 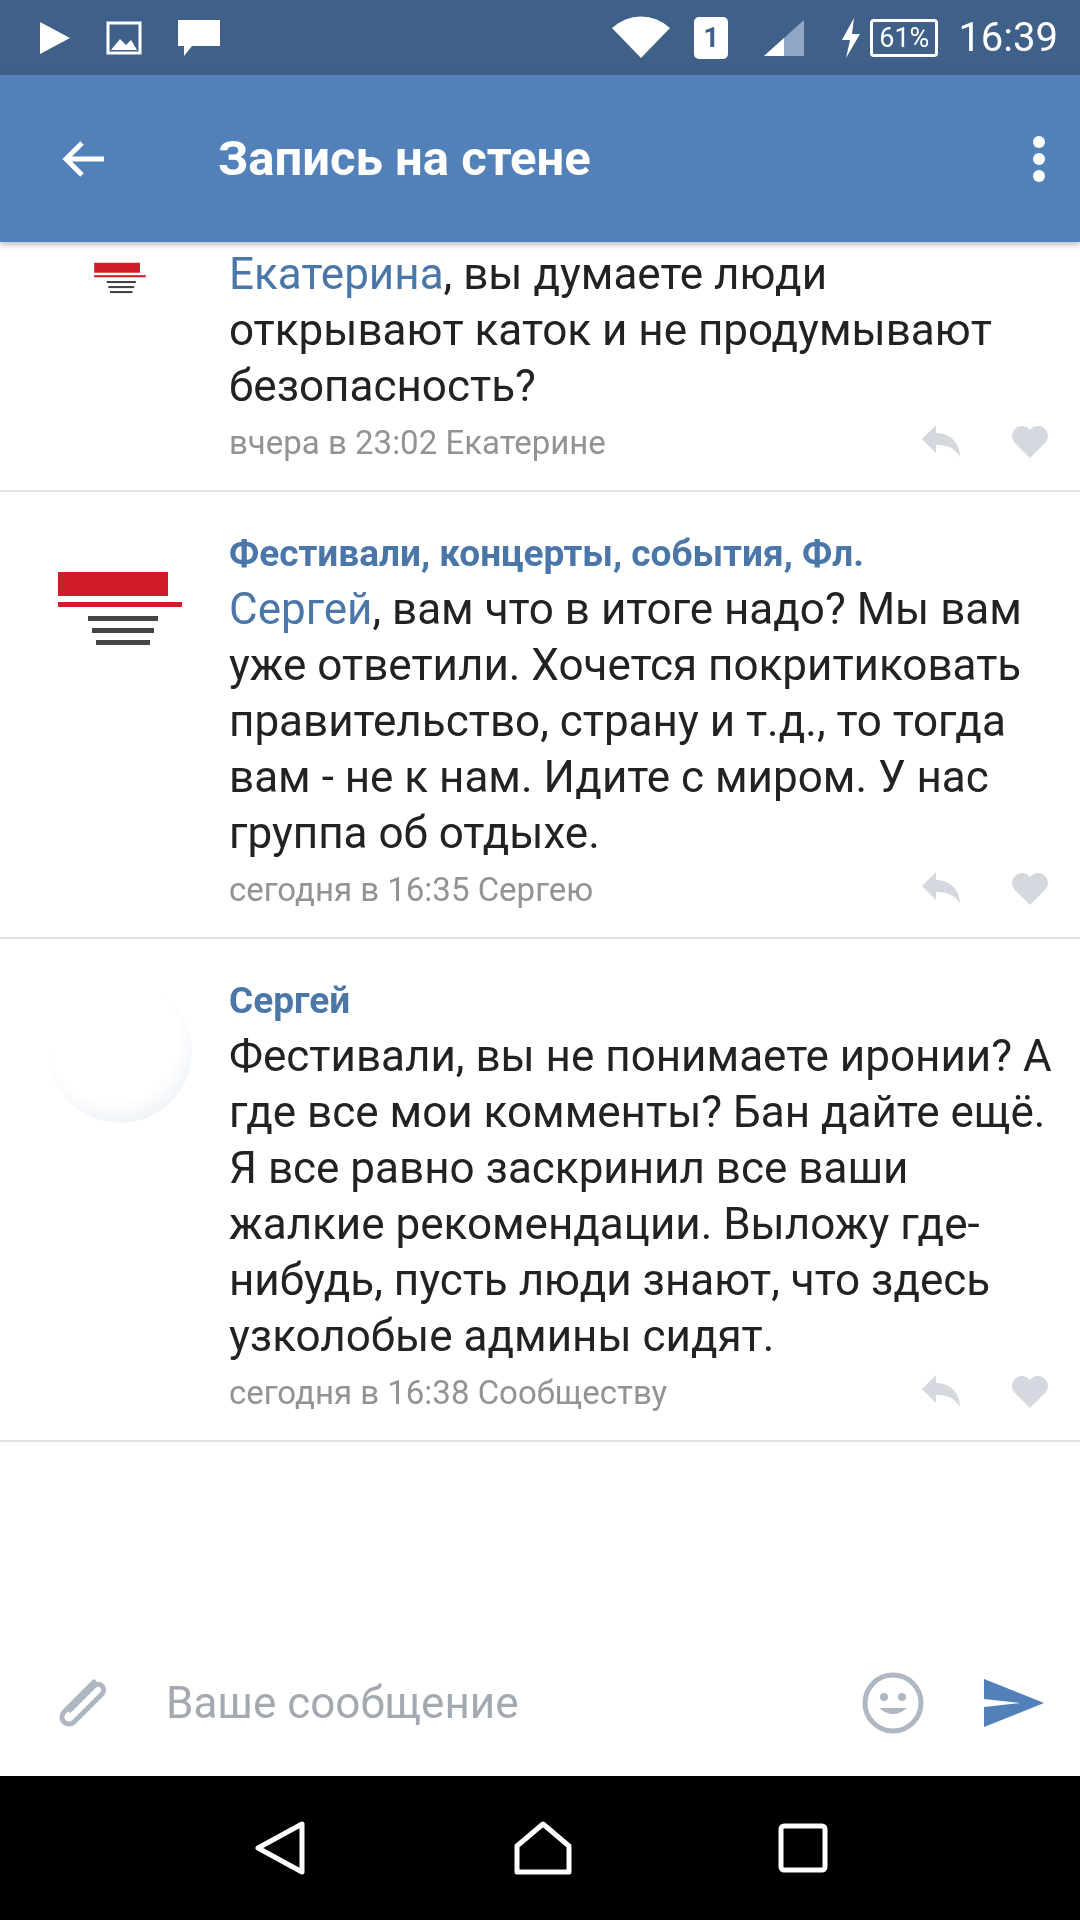 I want to click on battery-level: 61%, so click(x=904, y=37).